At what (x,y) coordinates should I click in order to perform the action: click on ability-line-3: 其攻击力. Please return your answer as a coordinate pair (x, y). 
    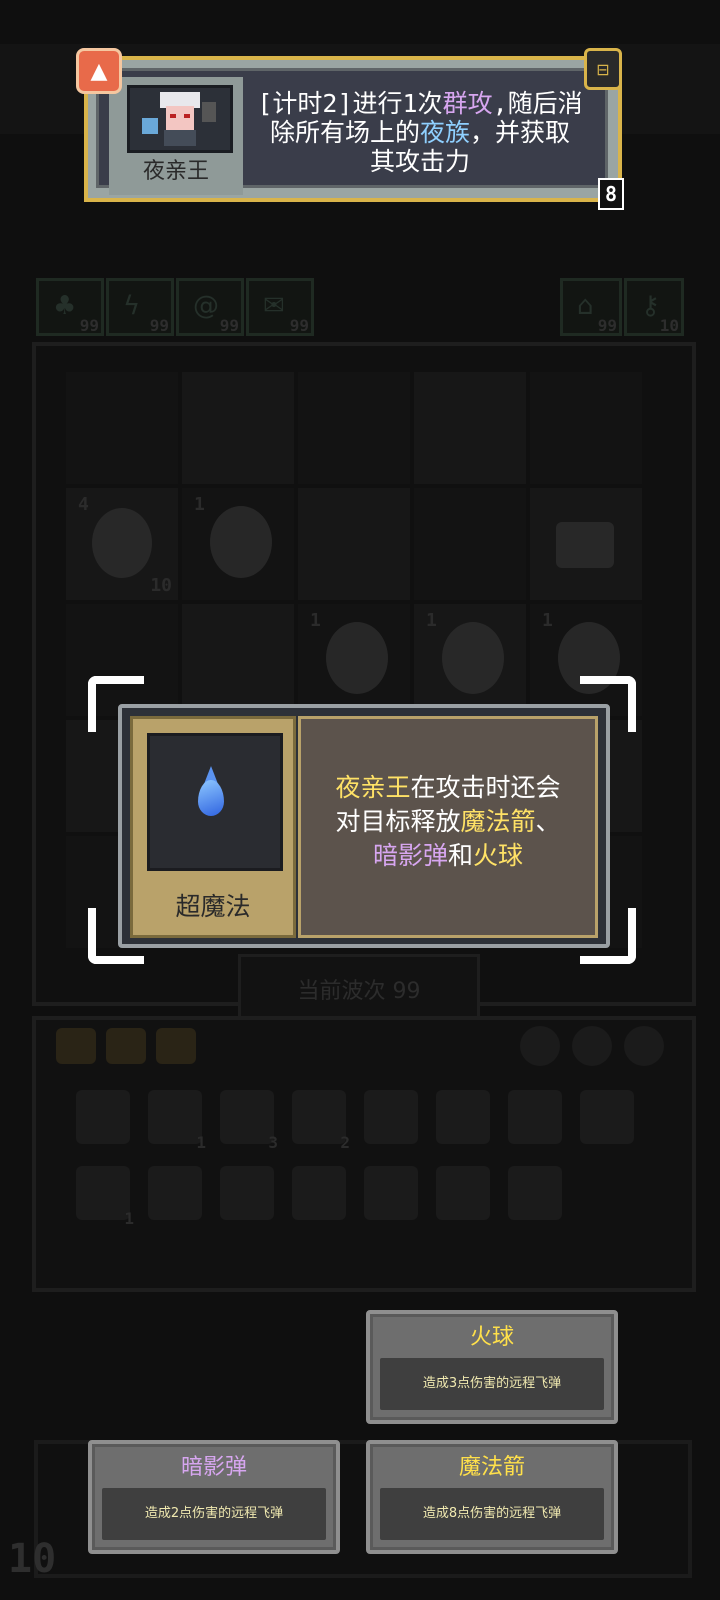
    Looking at the image, I should click on (419, 161).